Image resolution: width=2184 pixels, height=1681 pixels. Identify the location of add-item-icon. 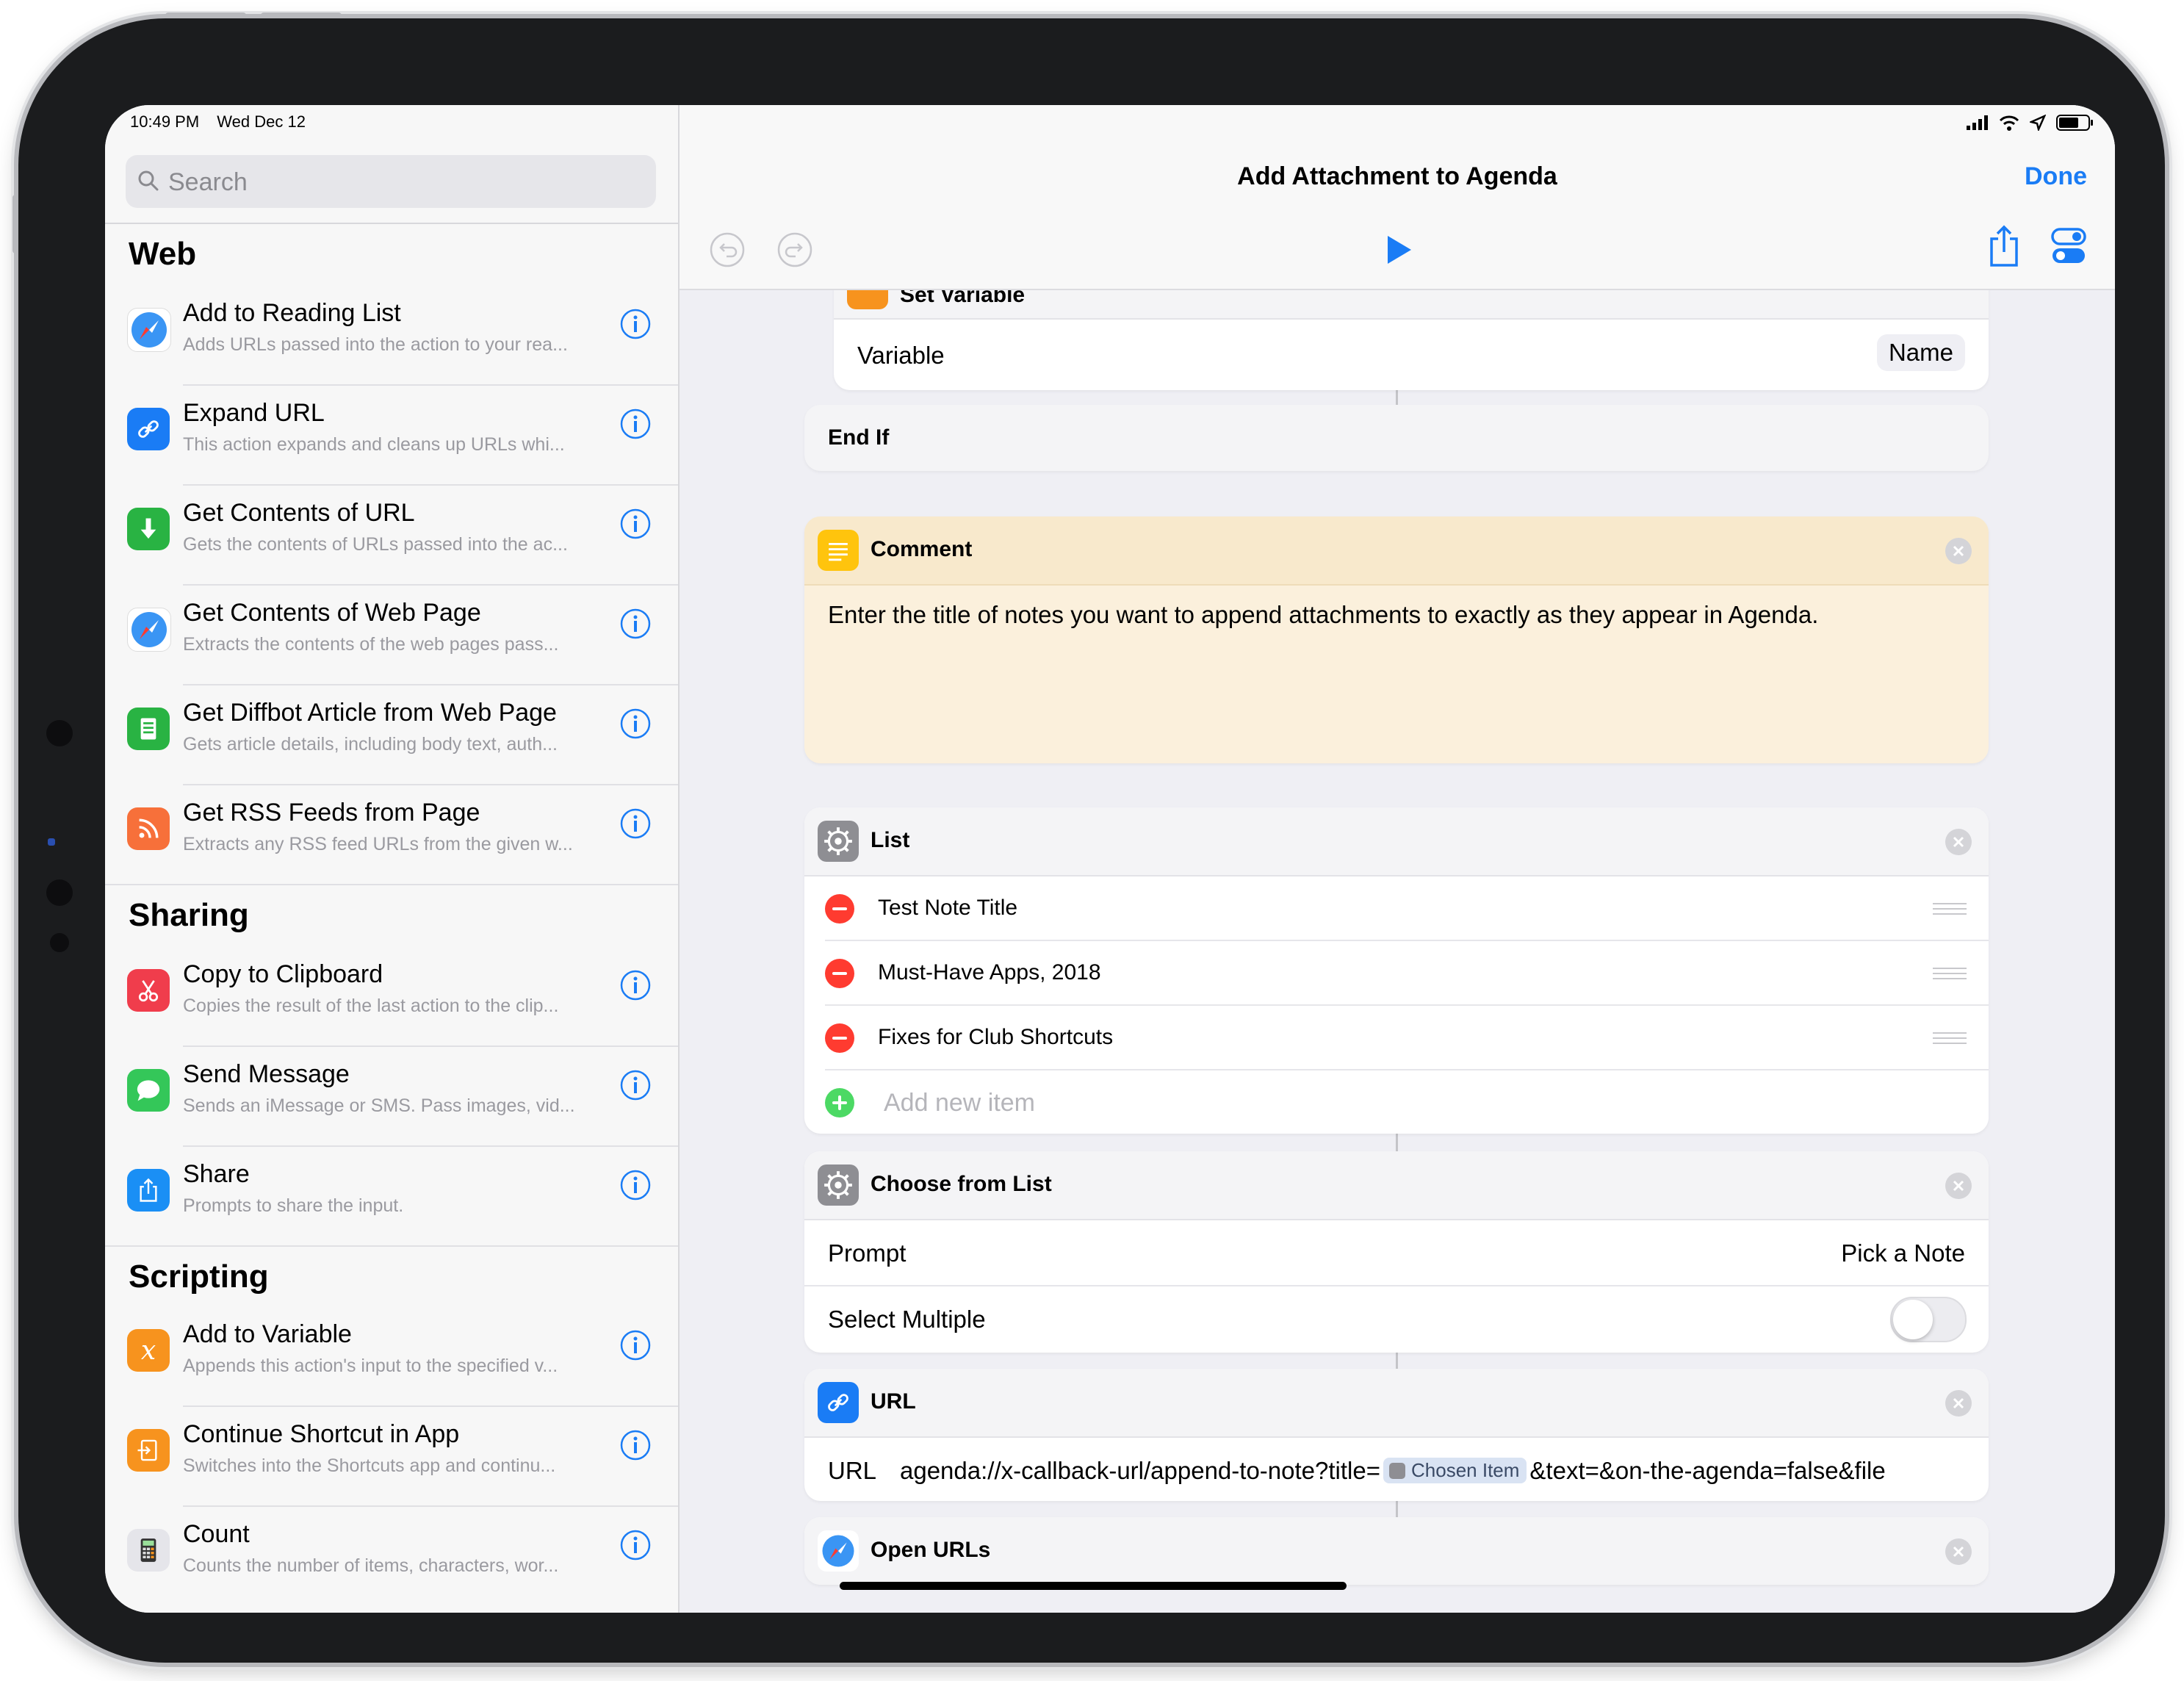
(839, 1102).